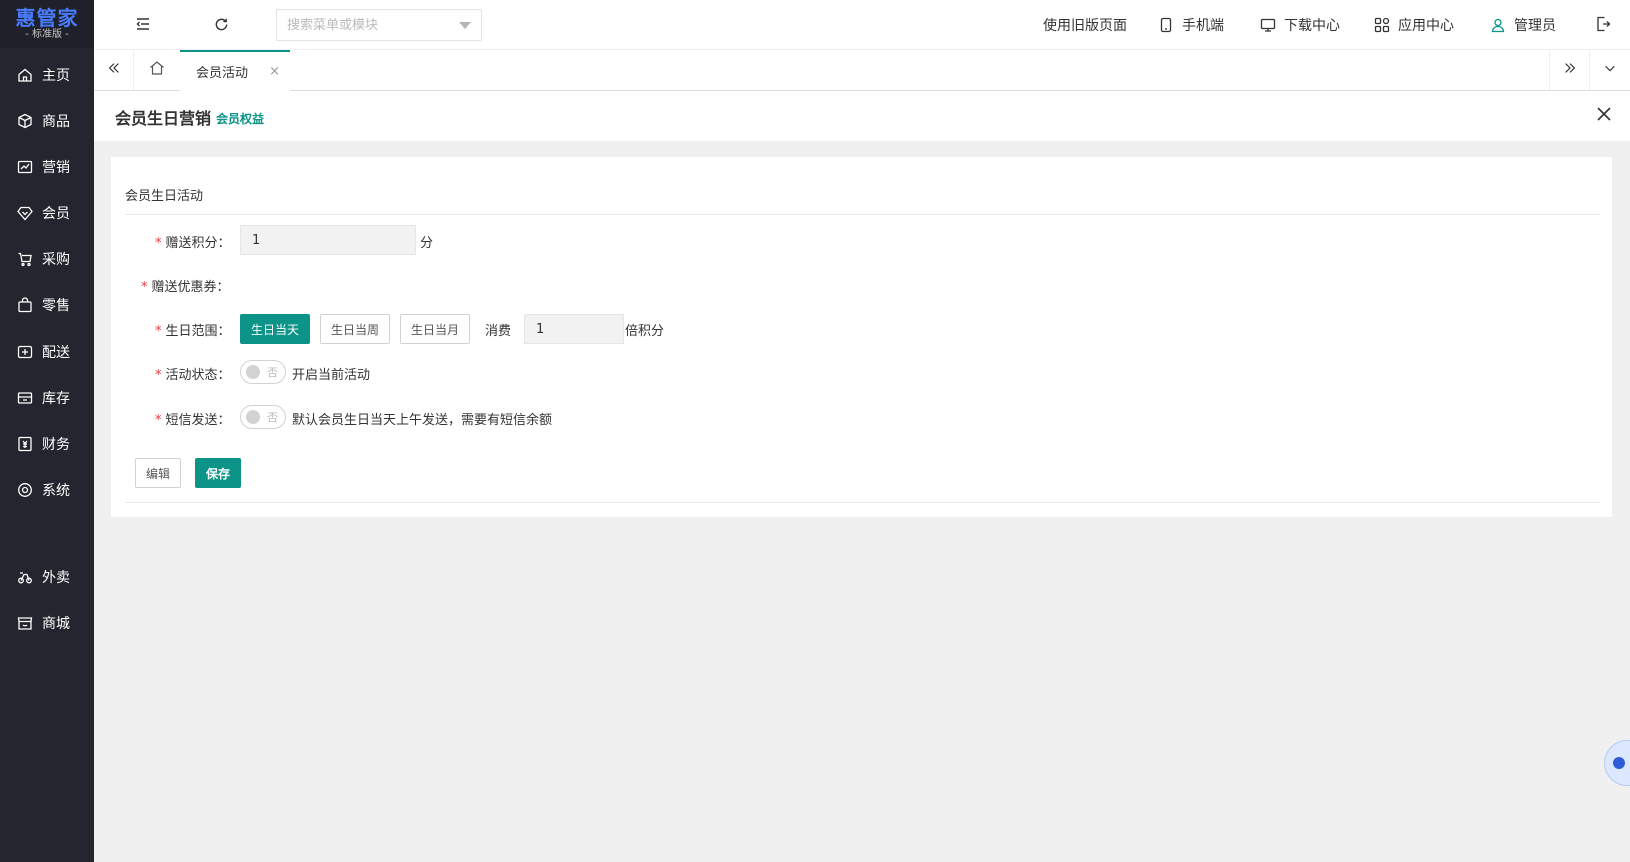 The height and width of the screenshot is (862, 1630). Describe the element at coordinates (143, 24) in the screenshot. I see `menu-collapse-icon` at that location.